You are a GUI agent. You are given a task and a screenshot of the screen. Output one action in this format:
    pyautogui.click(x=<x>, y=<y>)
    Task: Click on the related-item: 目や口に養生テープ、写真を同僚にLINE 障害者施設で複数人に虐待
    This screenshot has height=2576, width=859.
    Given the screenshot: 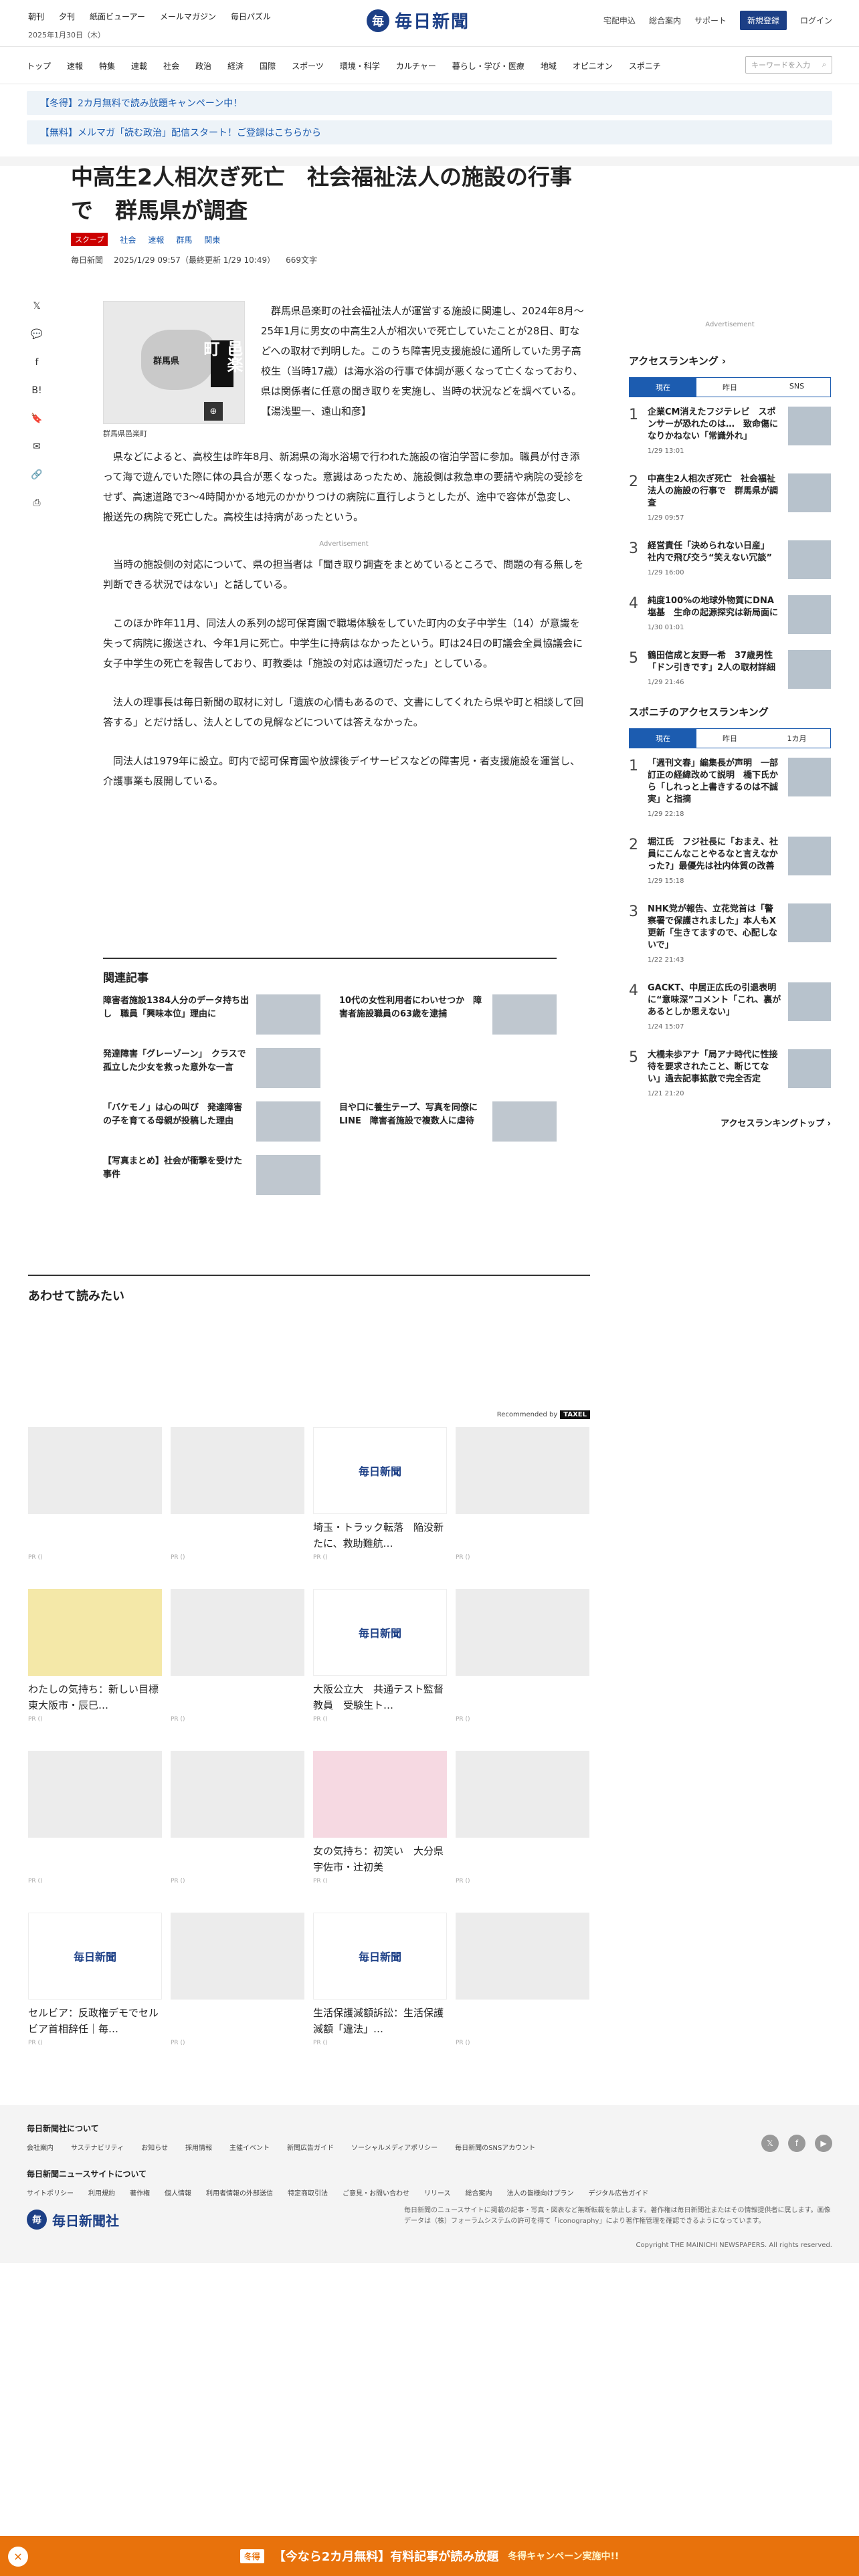 What is the action you would take?
    pyautogui.click(x=448, y=1121)
    